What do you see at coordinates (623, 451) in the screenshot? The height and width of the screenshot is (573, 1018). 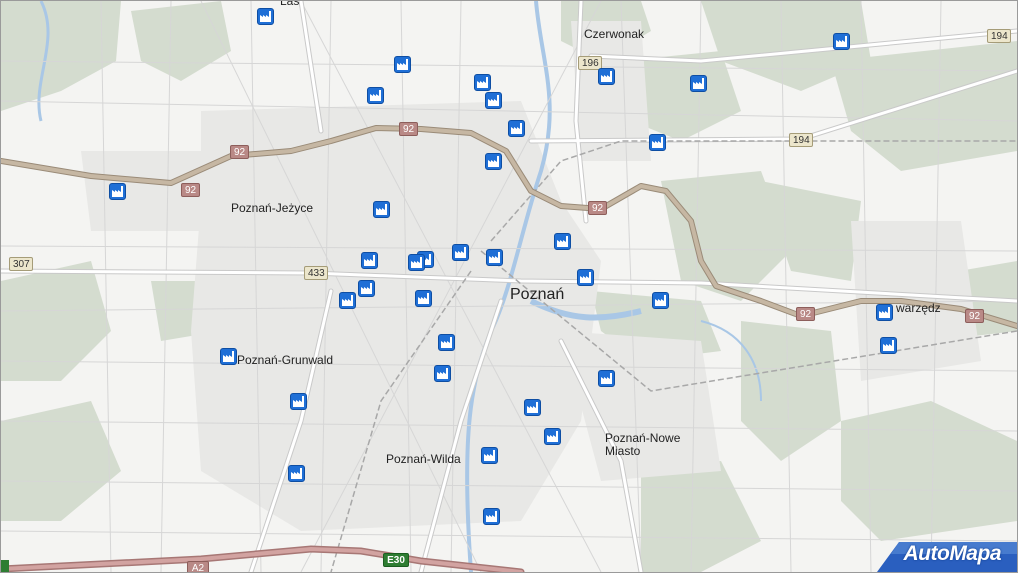 I see `place-label-line-2: Miasto` at bounding box center [623, 451].